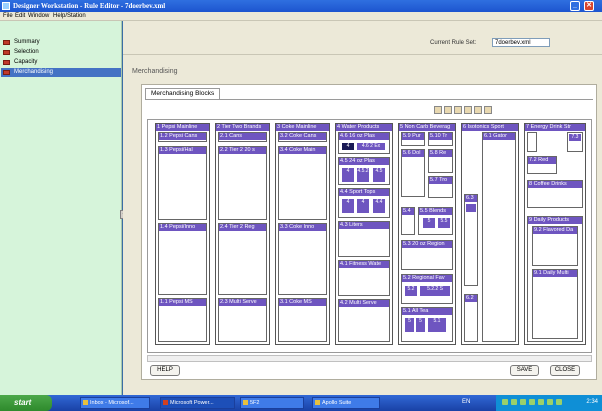  Describe the element at coordinates (182, 127) in the screenshot. I see `block-header: 1 Pepsi Mainline` at that location.